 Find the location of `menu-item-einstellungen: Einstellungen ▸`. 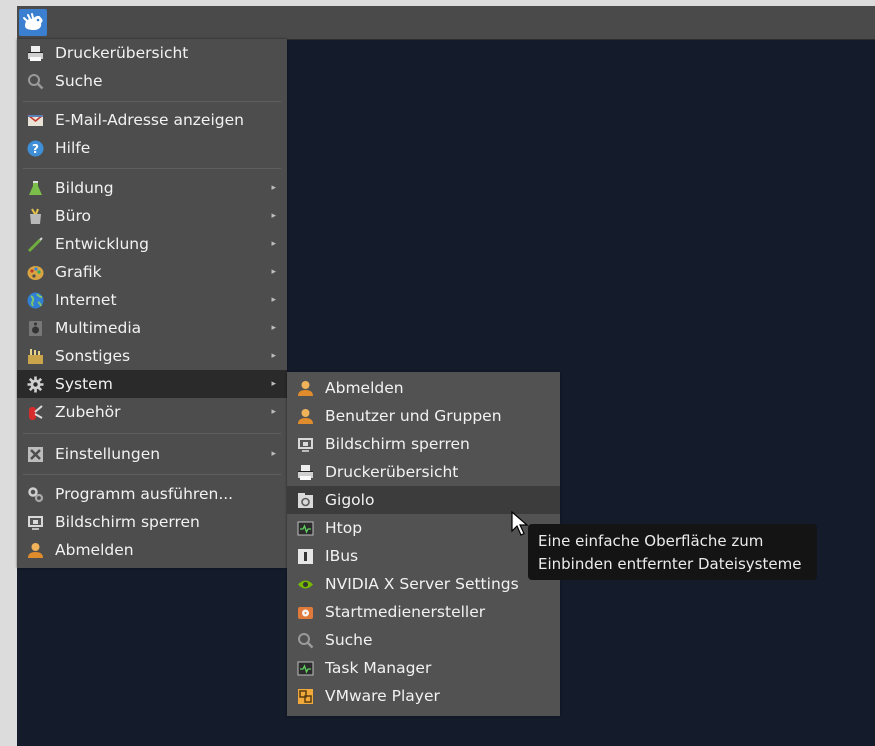

menu-item-einstellungen: Einstellungen ▸ is located at coordinates (152, 454).